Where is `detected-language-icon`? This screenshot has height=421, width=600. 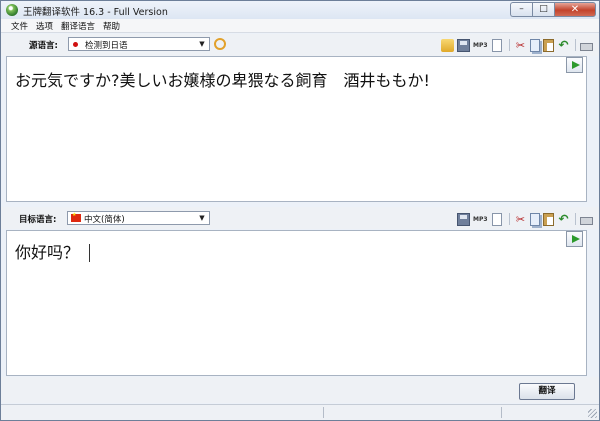
detected-language-icon is located at coordinates (75, 44).